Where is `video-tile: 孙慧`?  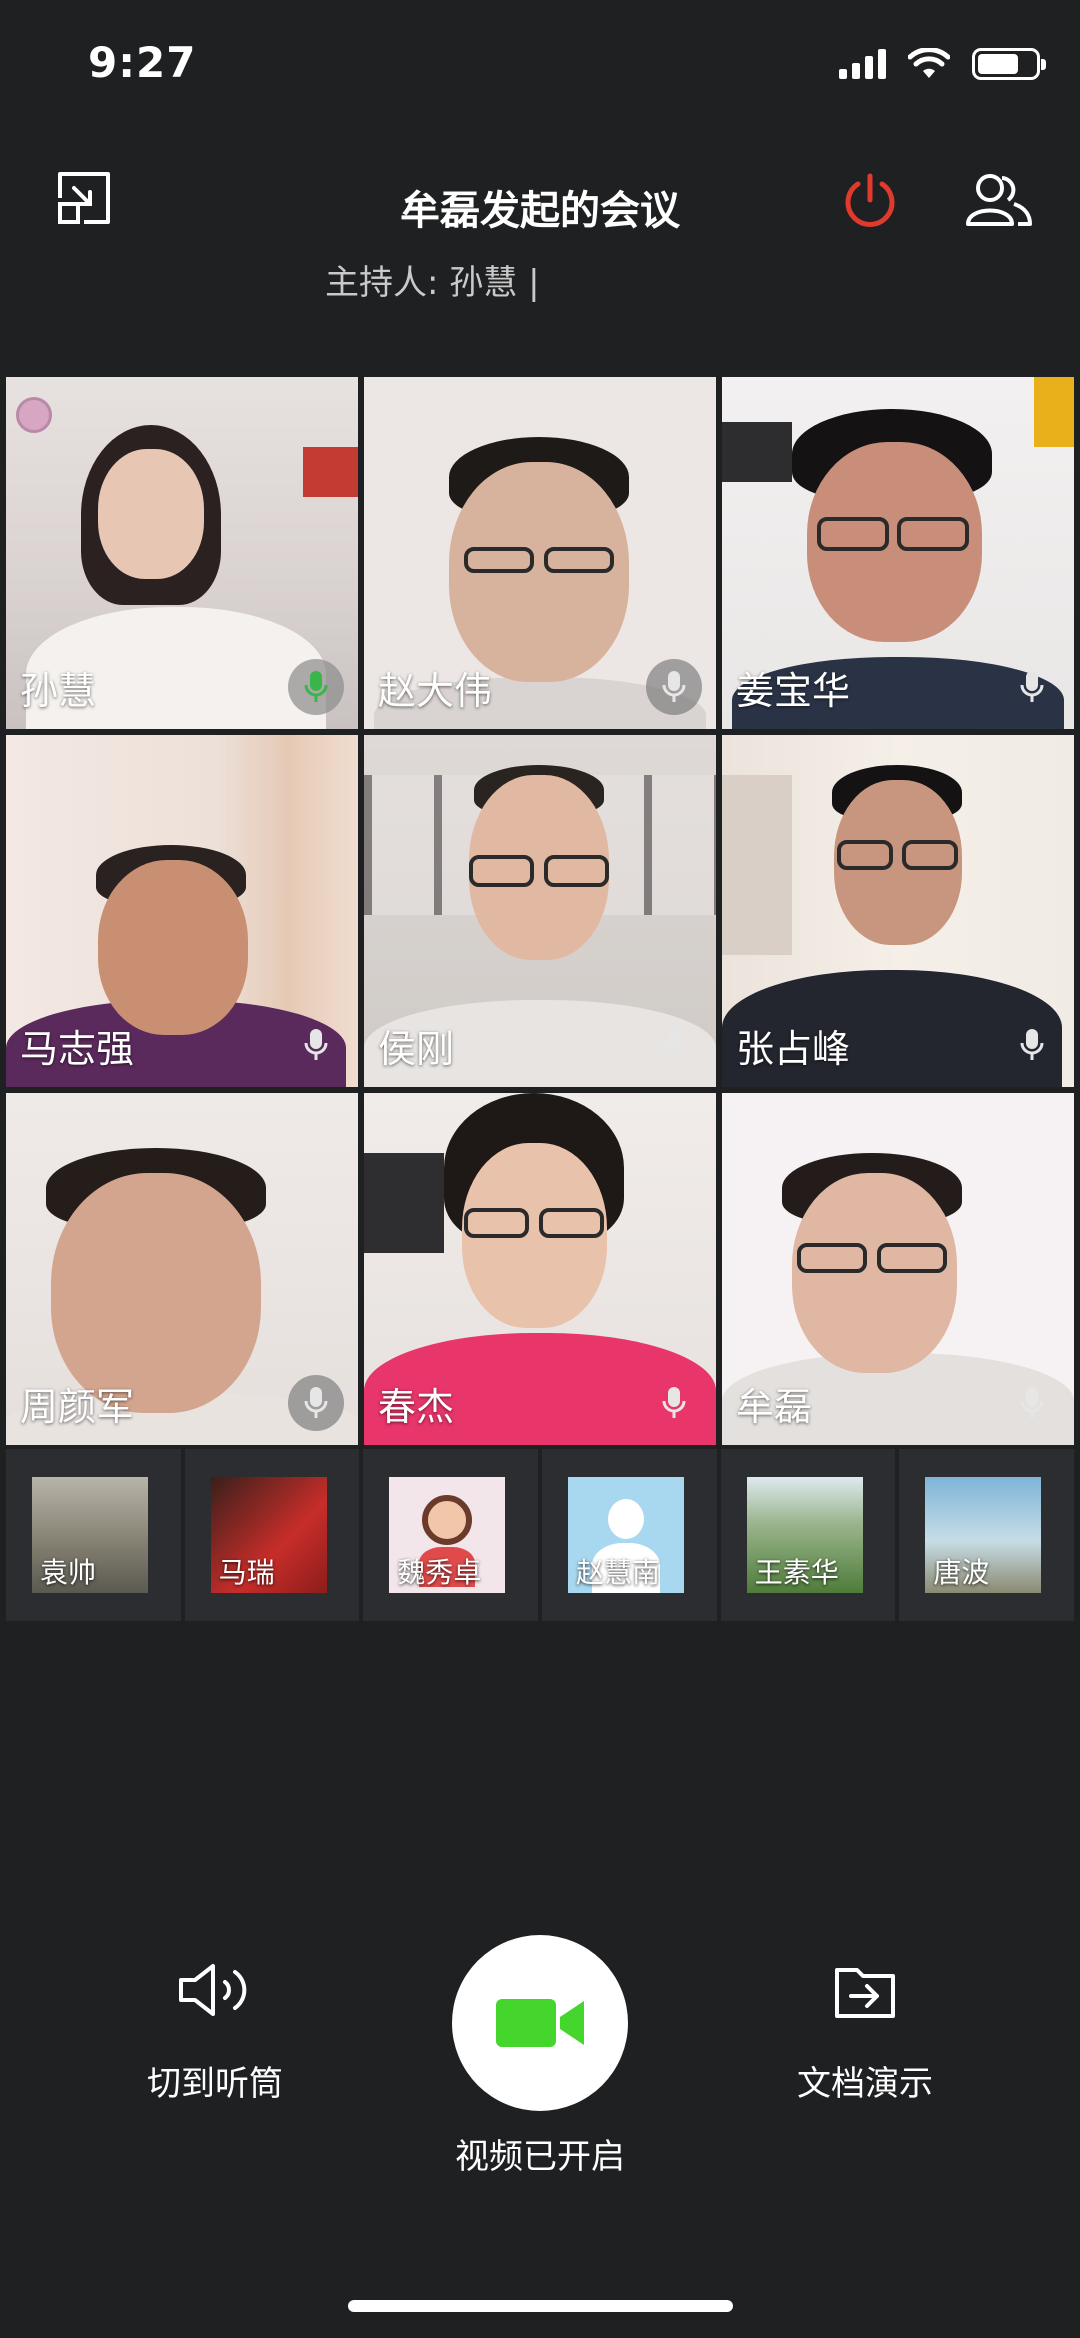
video-tile: 孙慧 is located at coordinates (182, 553).